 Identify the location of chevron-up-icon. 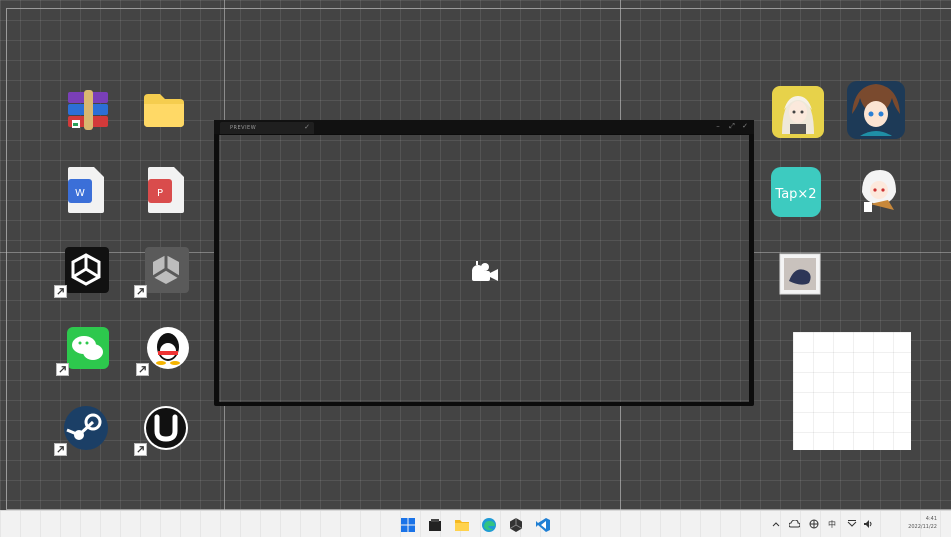
(776, 524).